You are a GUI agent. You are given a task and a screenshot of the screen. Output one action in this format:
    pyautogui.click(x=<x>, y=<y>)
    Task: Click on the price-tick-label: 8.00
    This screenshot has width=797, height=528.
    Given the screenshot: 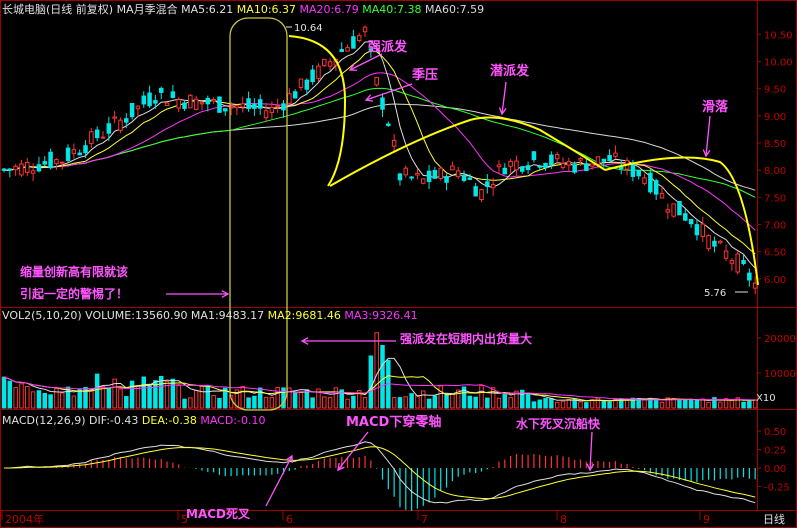 What is the action you would take?
    pyautogui.click(x=775, y=171)
    